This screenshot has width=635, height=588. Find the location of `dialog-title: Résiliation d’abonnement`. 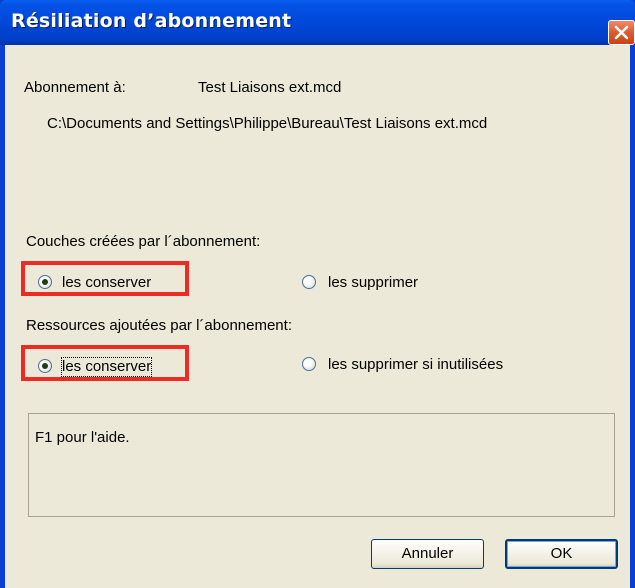

dialog-title: Résiliation d’abonnement is located at coordinates (151, 21).